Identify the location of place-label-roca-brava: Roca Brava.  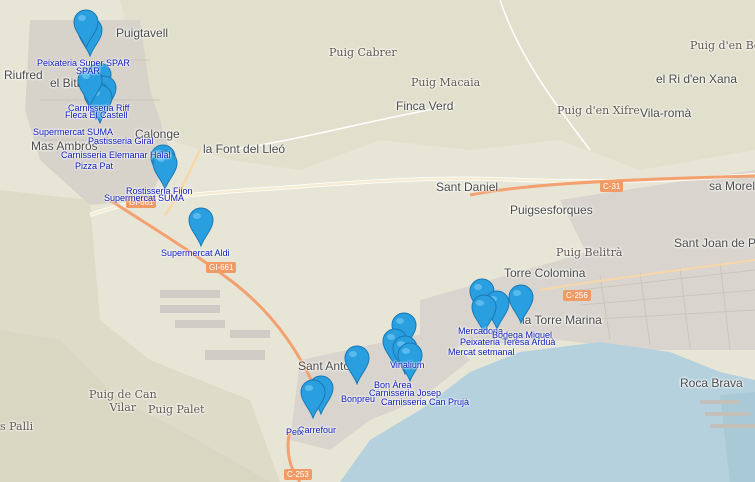
(711, 383).